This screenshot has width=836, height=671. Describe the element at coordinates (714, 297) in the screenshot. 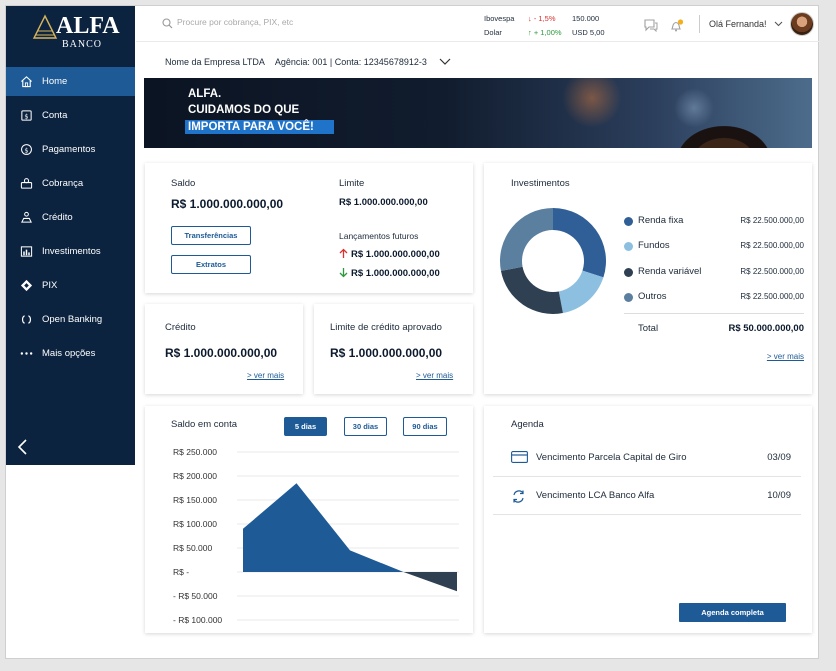

I see `legend-item: Outros R$ 22.500.000,00` at that location.